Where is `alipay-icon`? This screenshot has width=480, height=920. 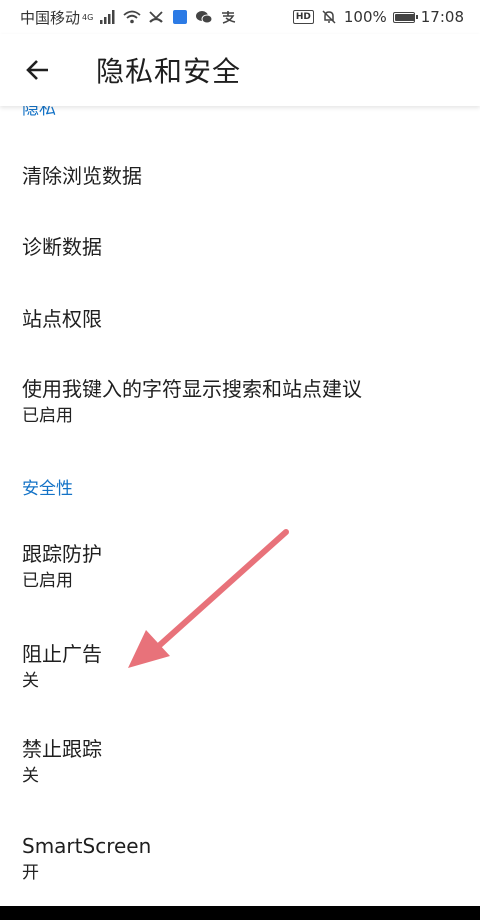 alipay-icon is located at coordinates (228, 17).